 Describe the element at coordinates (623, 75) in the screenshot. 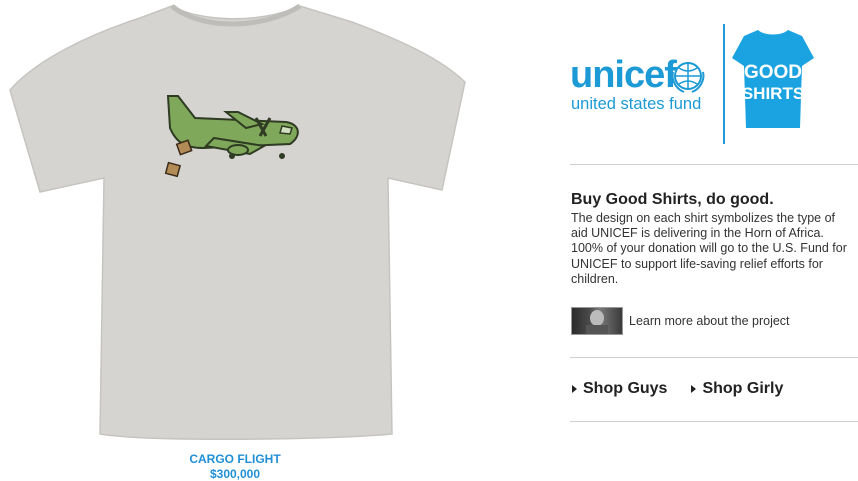

I see `unicef-logo-text: unicef` at that location.